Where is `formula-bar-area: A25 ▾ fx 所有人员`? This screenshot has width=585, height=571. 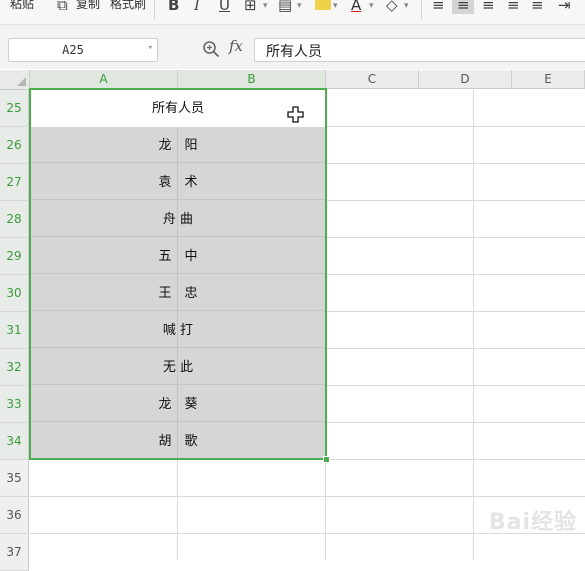 formula-bar-area: A25 ▾ fx 所有人员 is located at coordinates (292, 47).